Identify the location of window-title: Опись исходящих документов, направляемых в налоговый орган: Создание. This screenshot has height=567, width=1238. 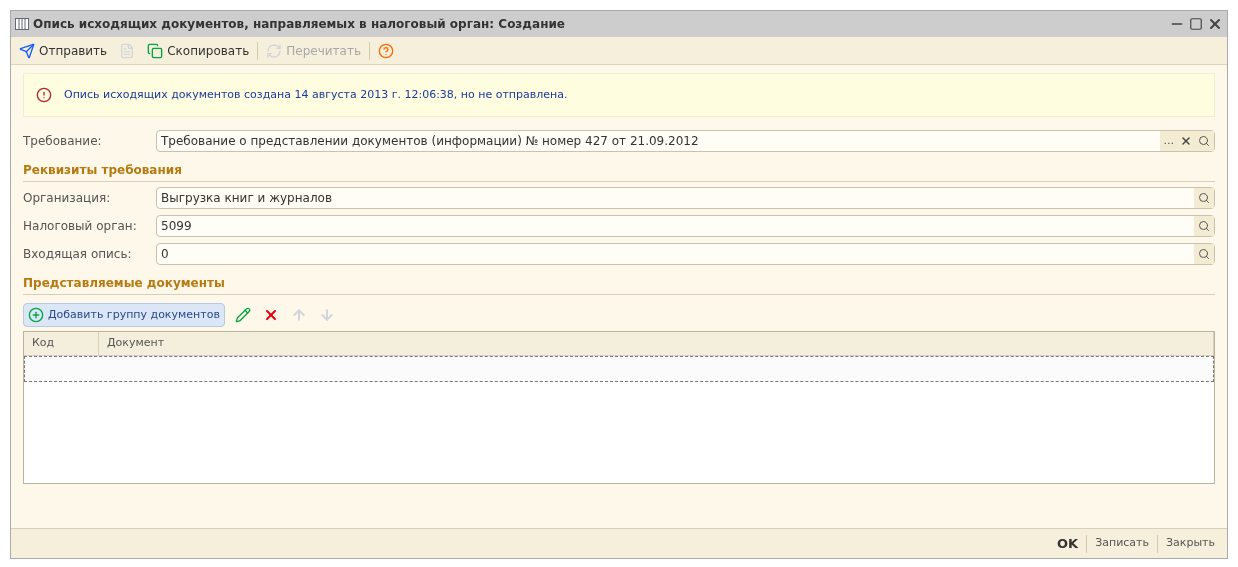
(299, 24).